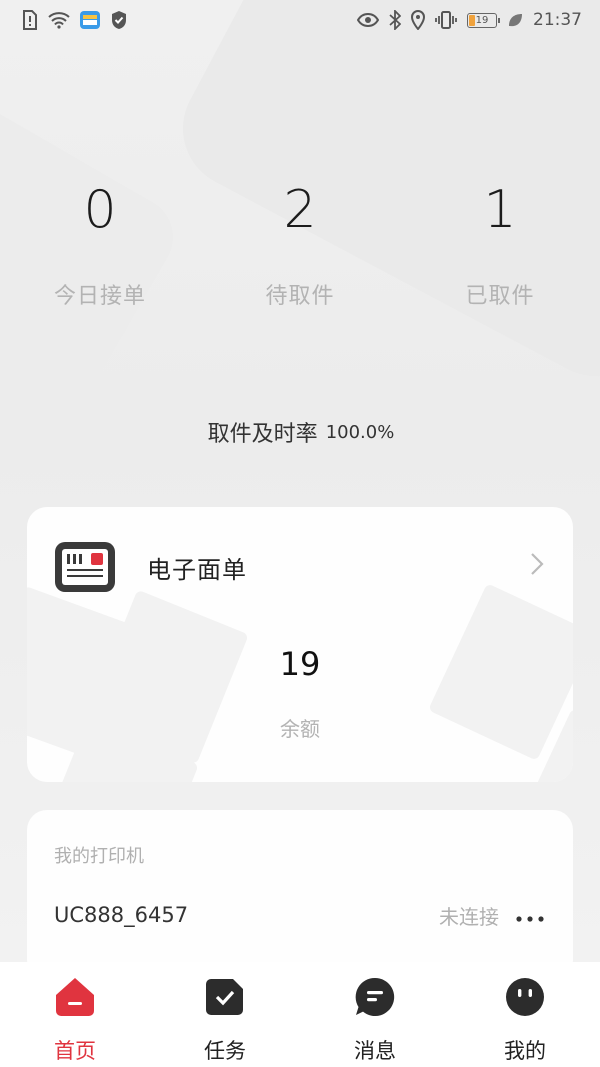 The height and width of the screenshot is (1067, 600). I want to click on sim-alert-icon, so click(30, 20).